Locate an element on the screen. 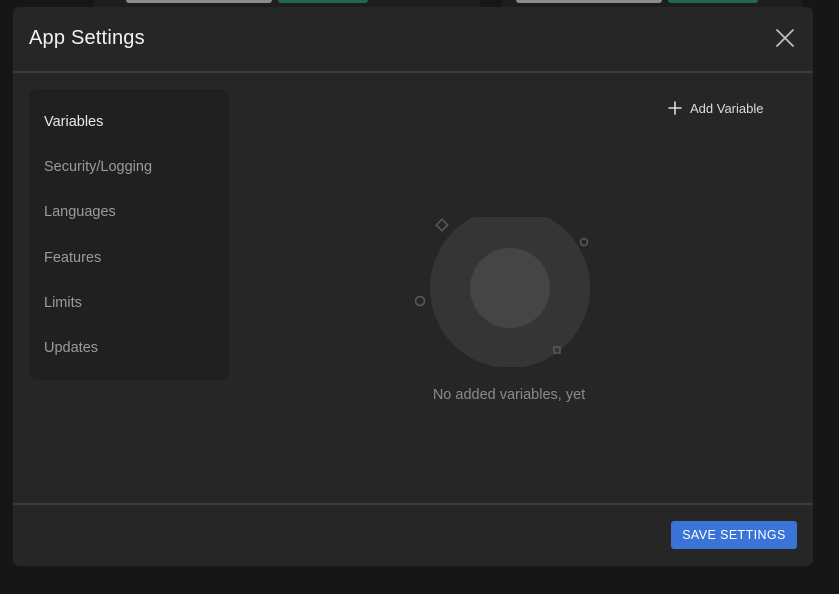 The height and width of the screenshot is (594, 839). close-button is located at coordinates (785, 38).